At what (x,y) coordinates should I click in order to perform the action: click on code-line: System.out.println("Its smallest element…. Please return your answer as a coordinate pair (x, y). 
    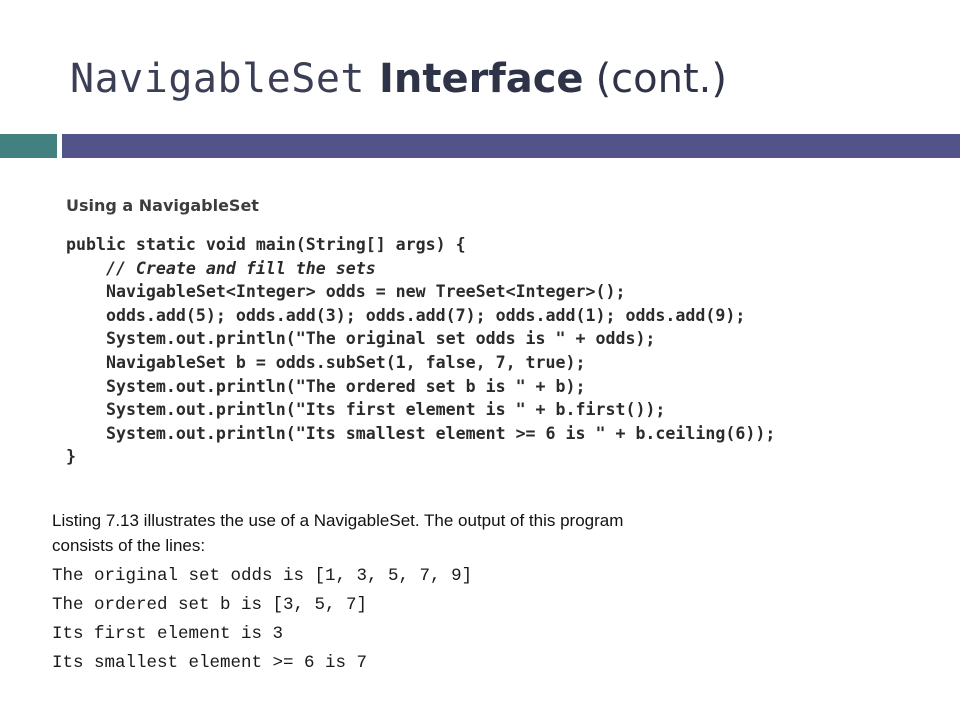
    Looking at the image, I should click on (421, 433).